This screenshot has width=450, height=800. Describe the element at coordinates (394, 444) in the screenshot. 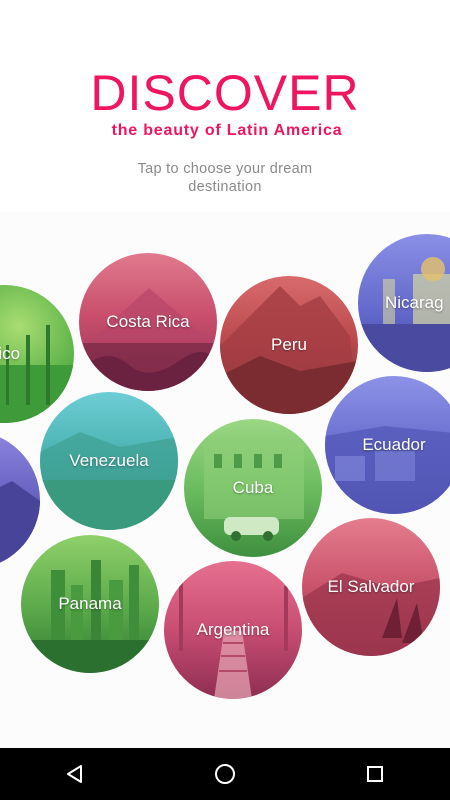

I see `destination-label: Ecuador` at that location.